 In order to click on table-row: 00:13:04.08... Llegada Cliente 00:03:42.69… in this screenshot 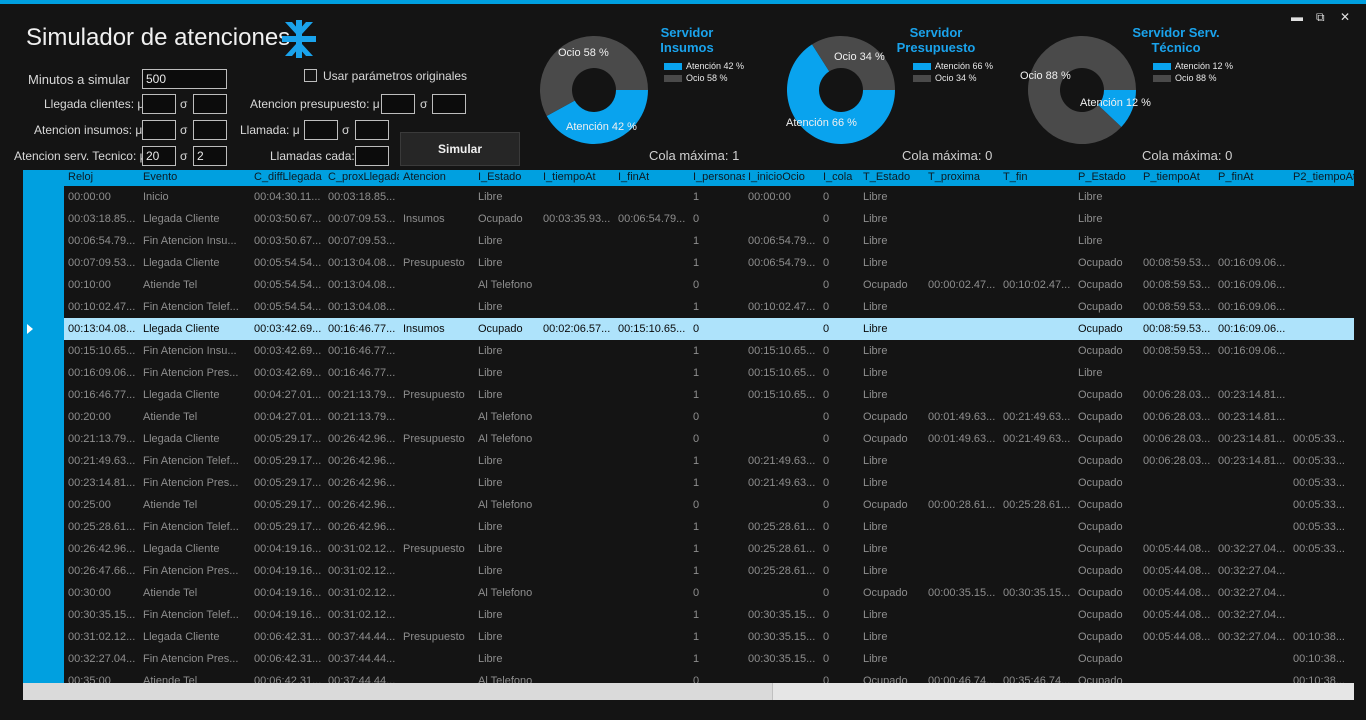, I will do `click(709, 329)`.